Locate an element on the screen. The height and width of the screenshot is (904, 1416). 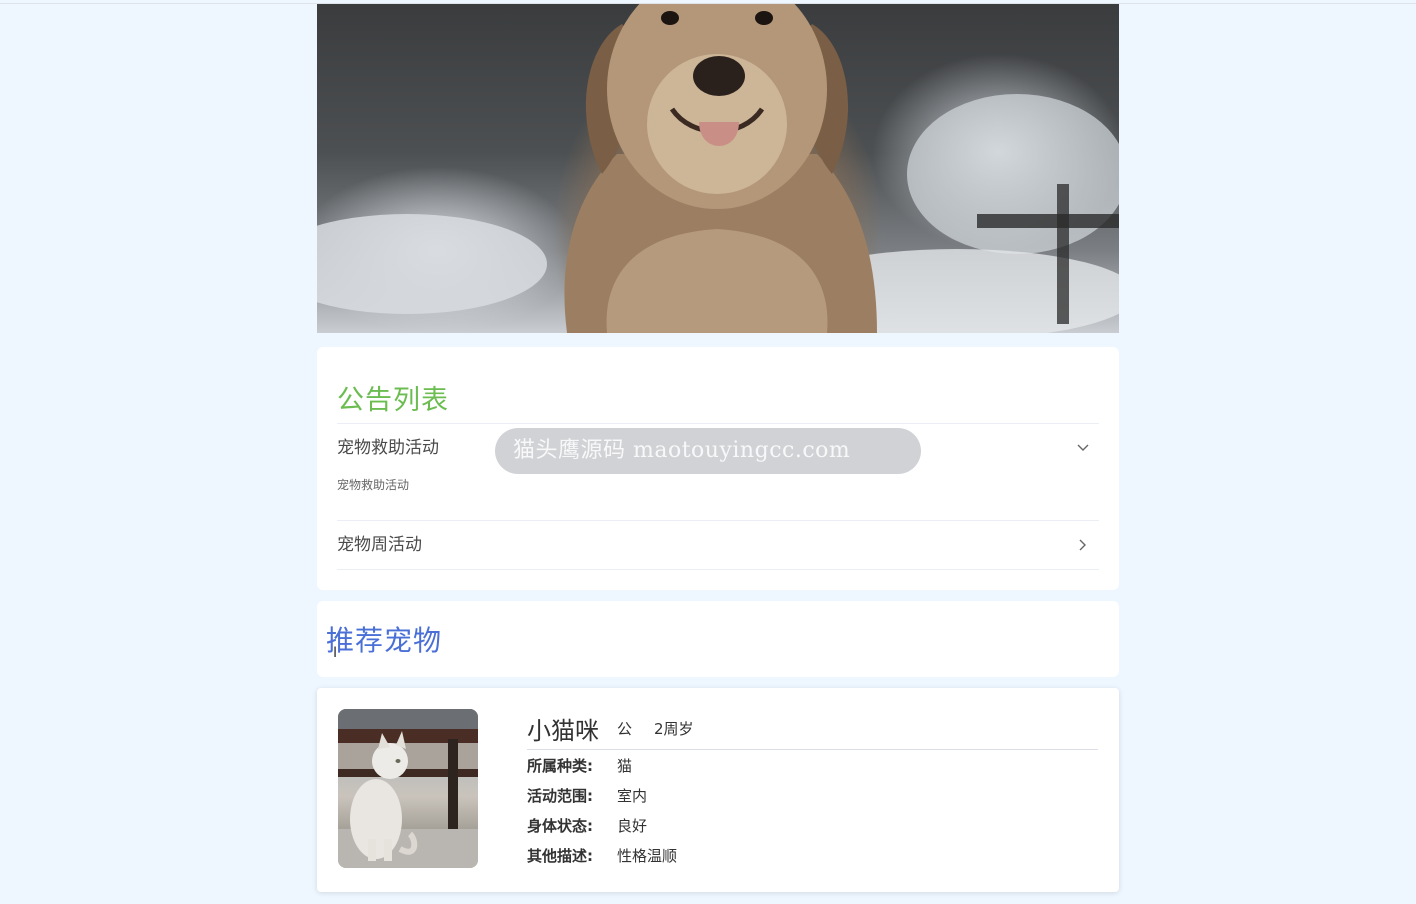
pet-details: 所属种类: 猫 活动范围: 室内 身体状态: 良好 其他描述: 性格温顺 is located at coordinates (812, 810).